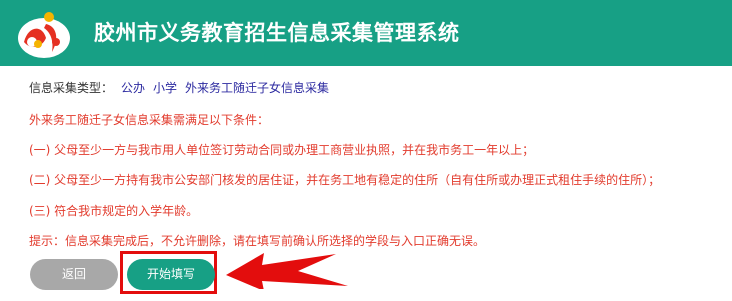 Image resolution: width=732 pixels, height=301 pixels. I want to click on condition-item-3: (三) 符合我市规定的入学年龄。, so click(114, 211).